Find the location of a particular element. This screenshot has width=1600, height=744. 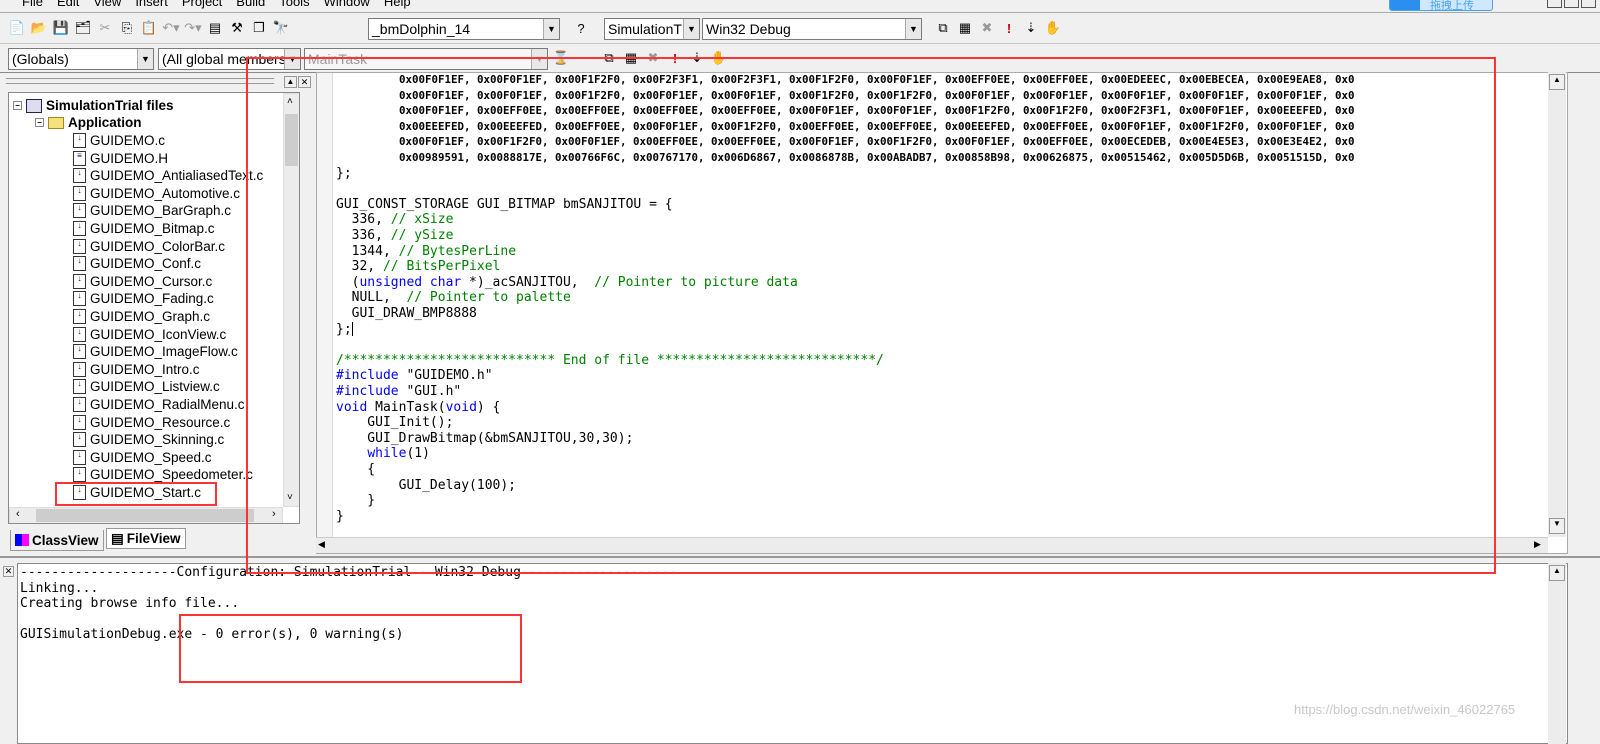

menu-item-view: View is located at coordinates (107, 4).